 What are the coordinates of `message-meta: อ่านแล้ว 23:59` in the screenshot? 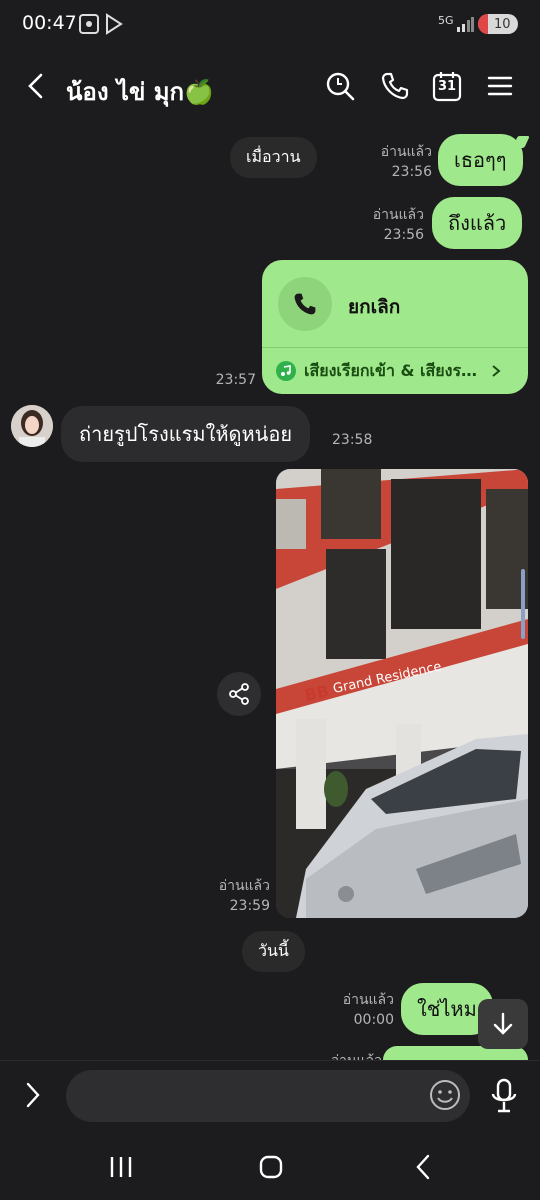 It's located at (240, 896).